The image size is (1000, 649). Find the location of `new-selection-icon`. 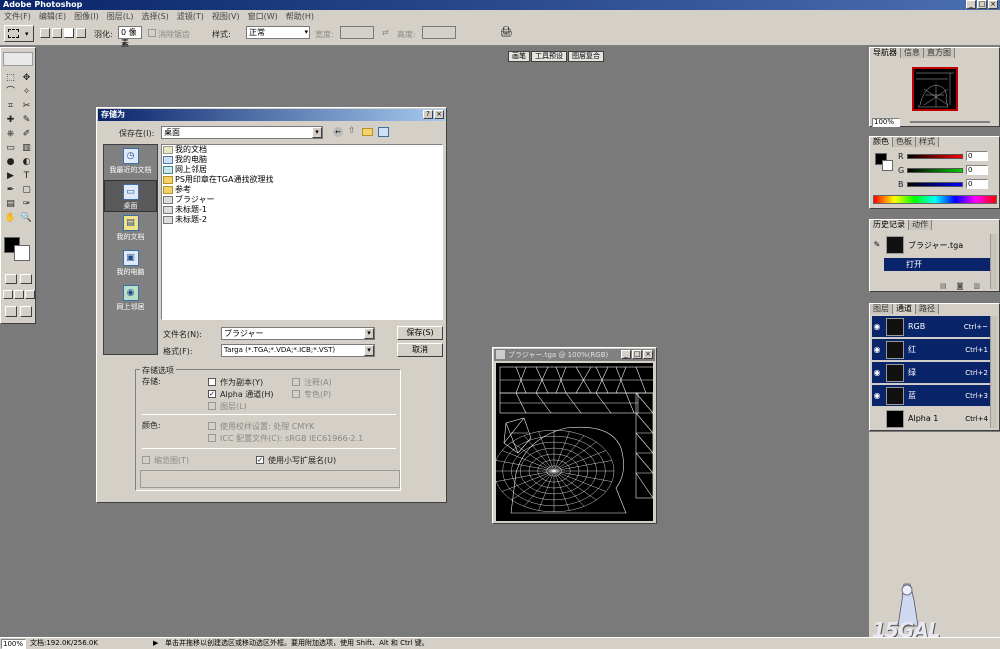

new-selection-icon is located at coordinates (45, 33).